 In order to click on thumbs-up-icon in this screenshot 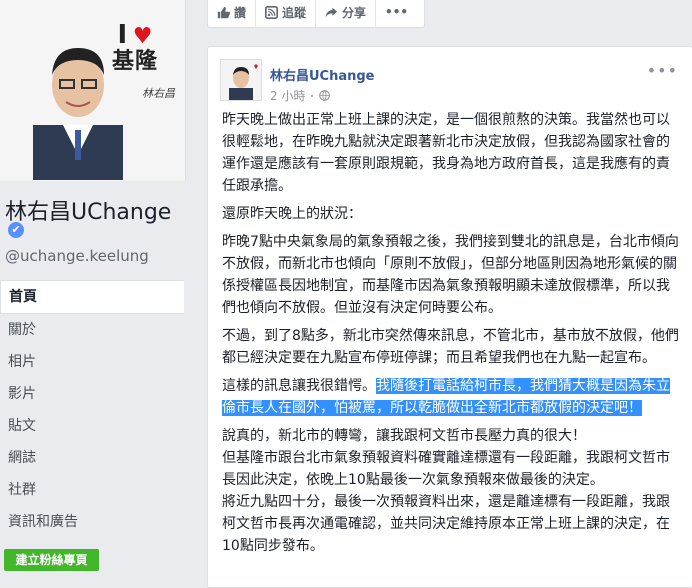, I will do `click(223, 12)`.